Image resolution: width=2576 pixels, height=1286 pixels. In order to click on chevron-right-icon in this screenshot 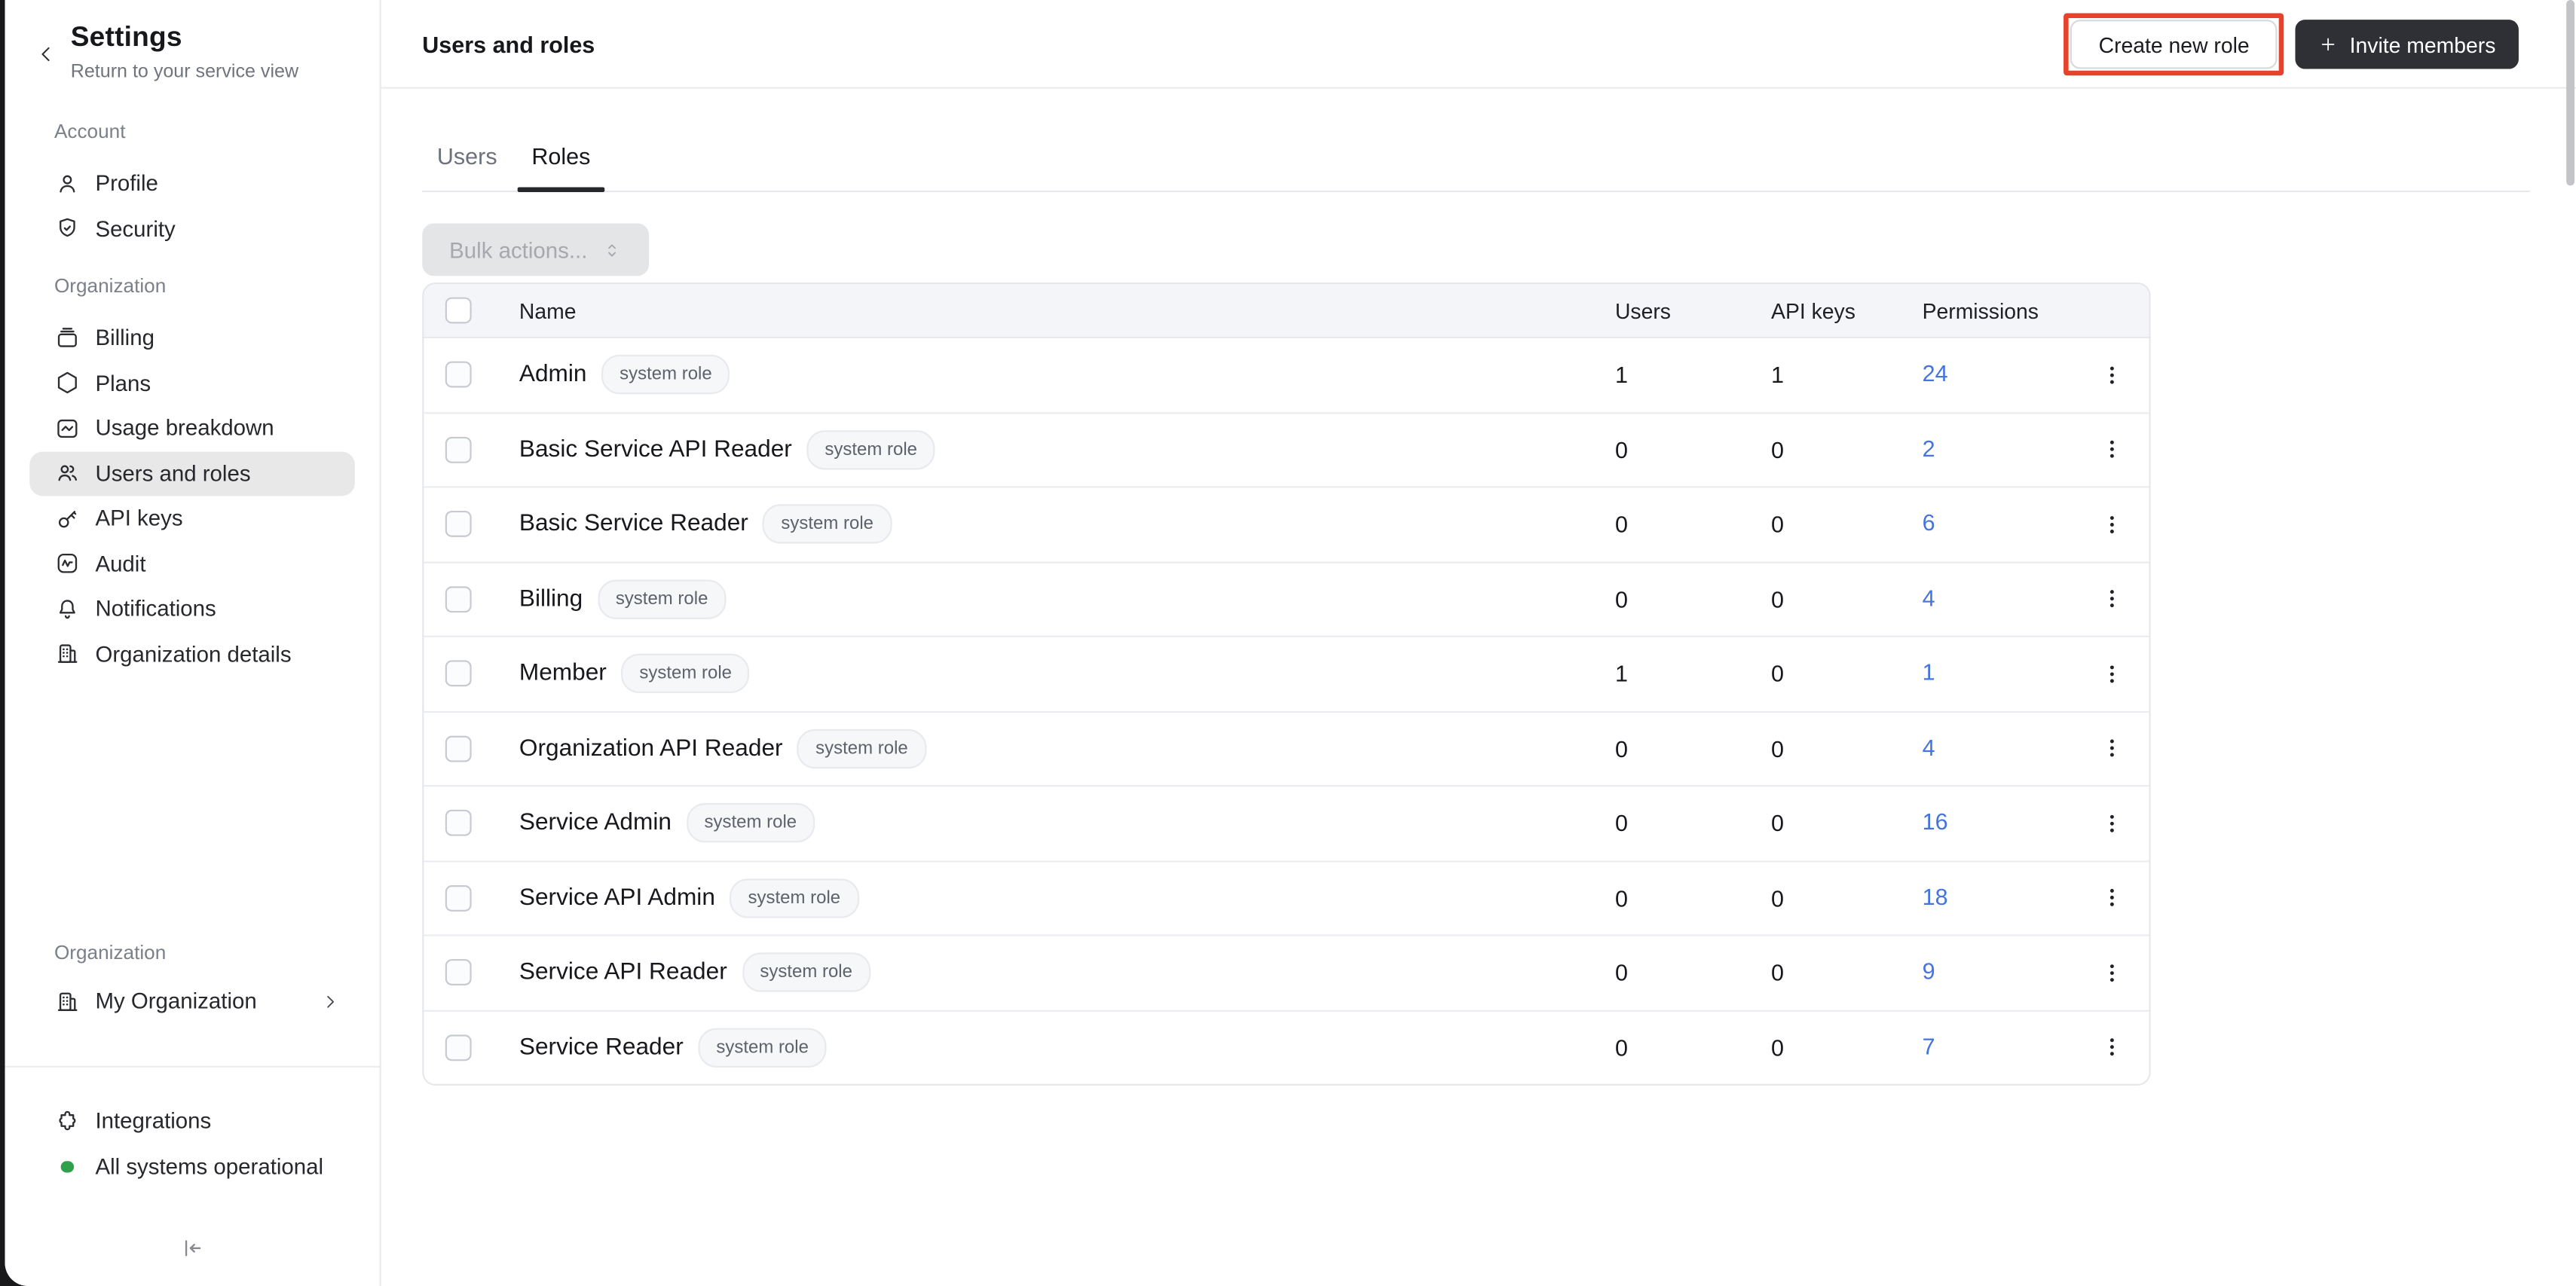, I will do `click(330, 1001)`.